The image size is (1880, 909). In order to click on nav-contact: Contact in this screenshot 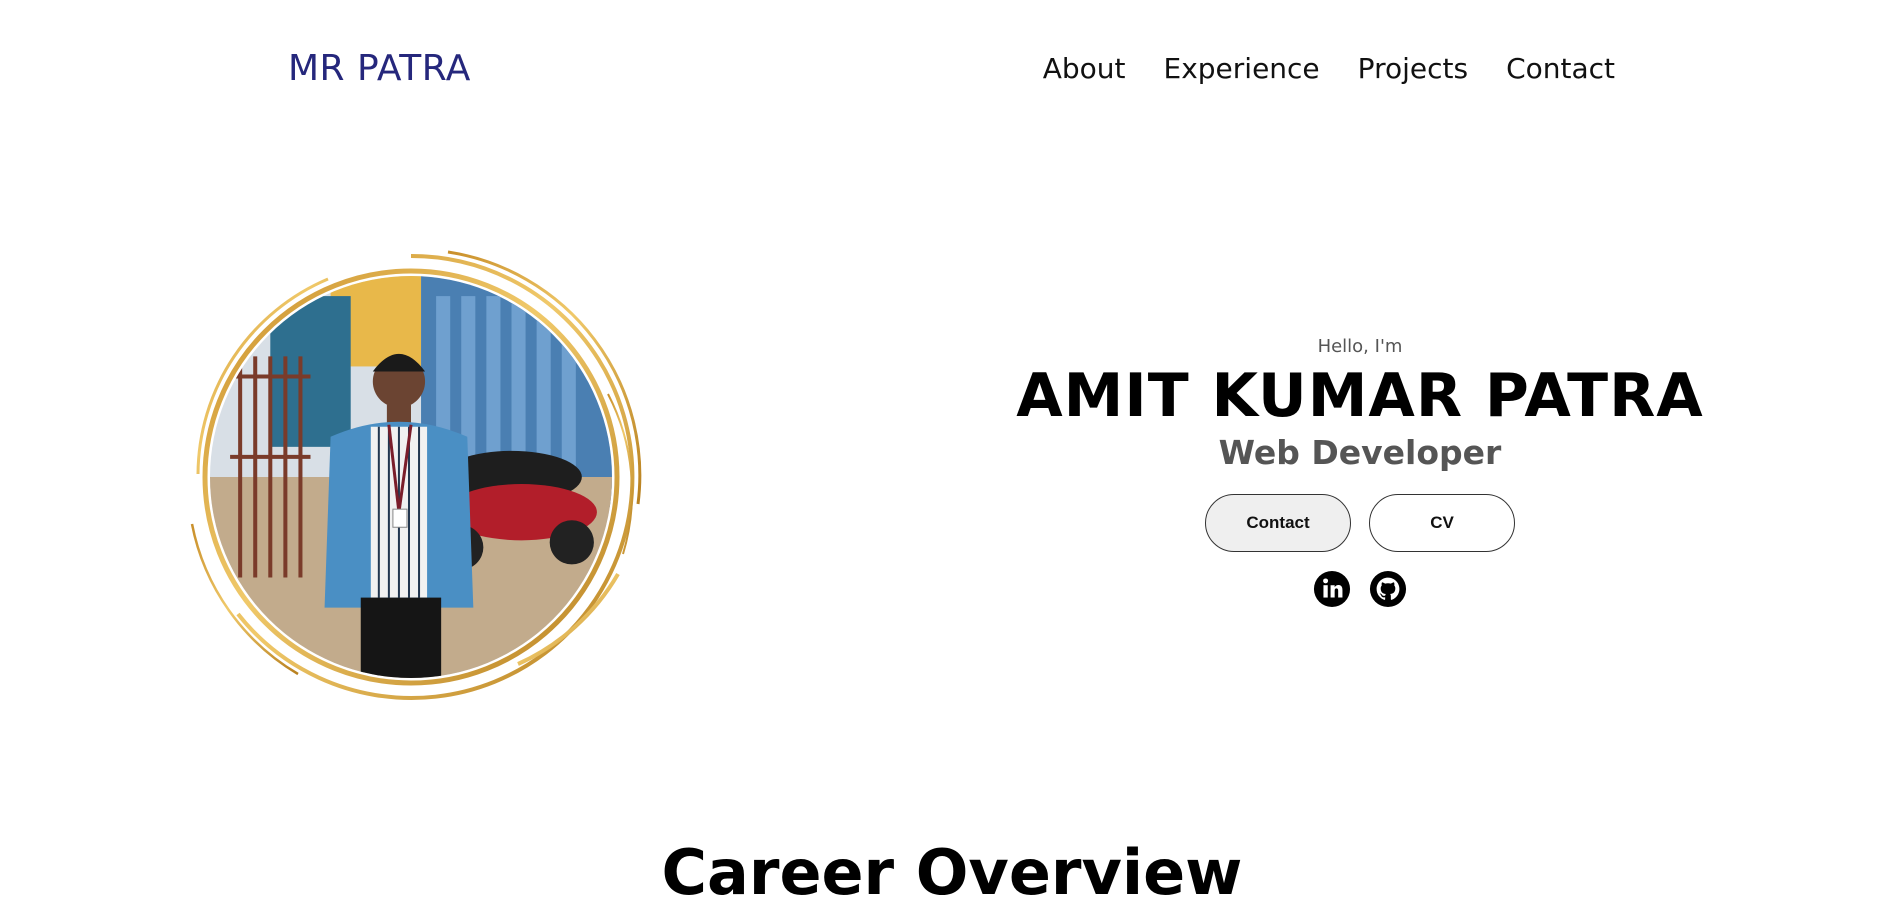, I will do `click(1560, 68)`.